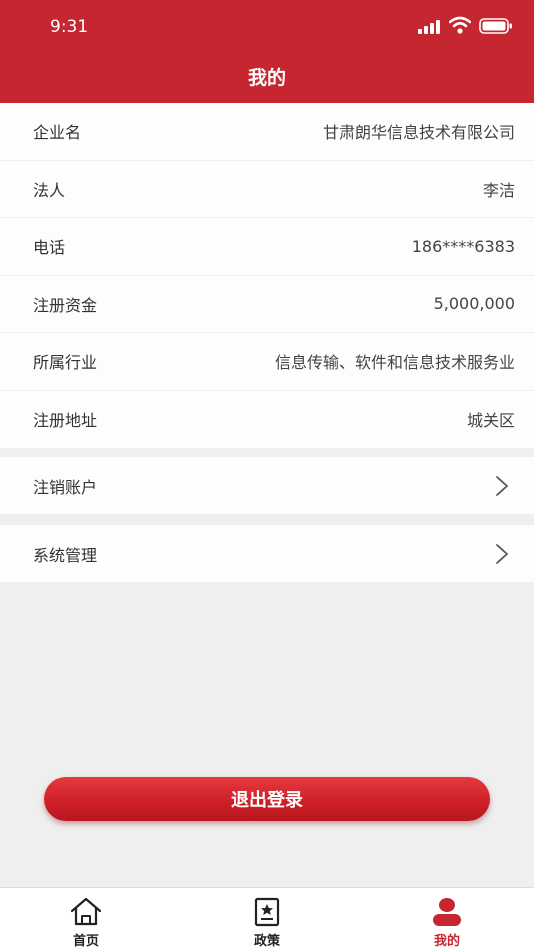 This screenshot has height=950, width=534. Describe the element at coordinates (267, 912) in the screenshot. I see `policy-icon` at that location.